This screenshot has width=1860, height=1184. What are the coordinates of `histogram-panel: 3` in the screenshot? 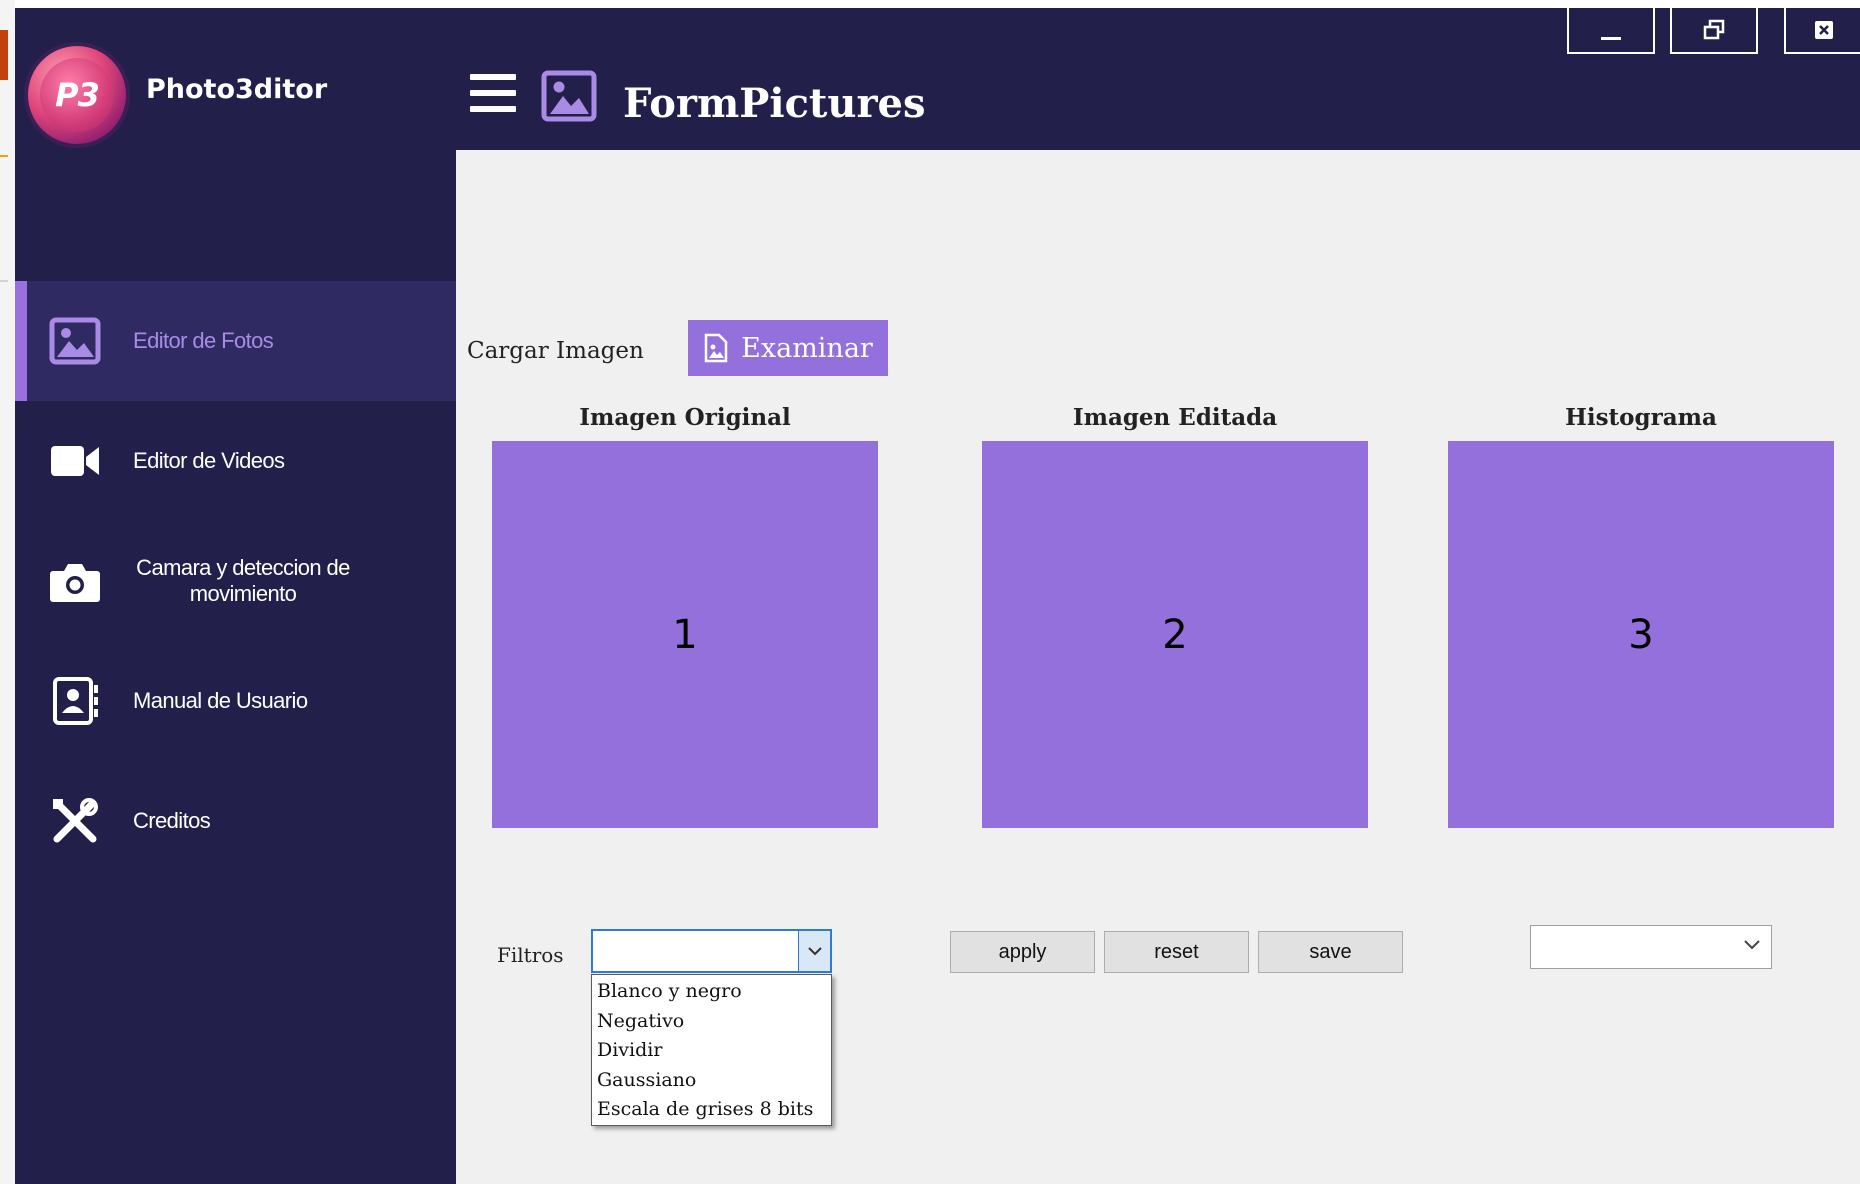 It's located at (1641, 634).